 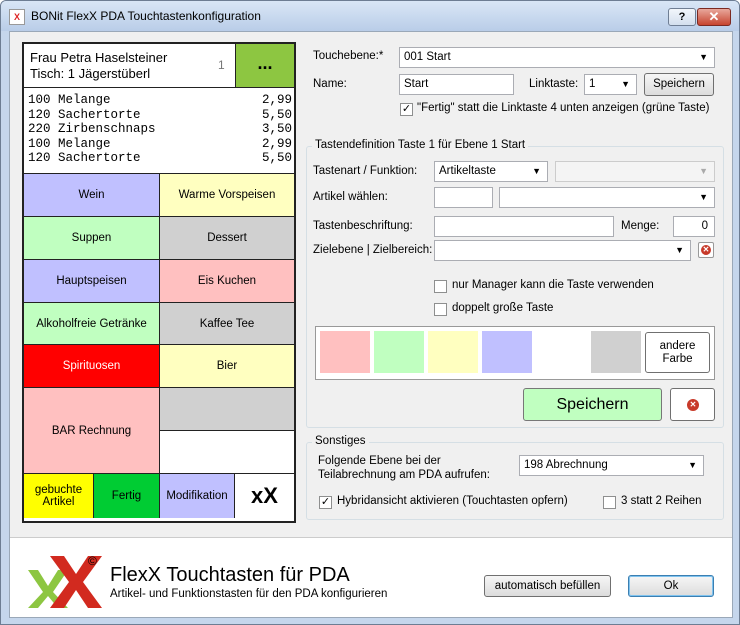 I want to click on ok-button: Ok, so click(x=671, y=586).